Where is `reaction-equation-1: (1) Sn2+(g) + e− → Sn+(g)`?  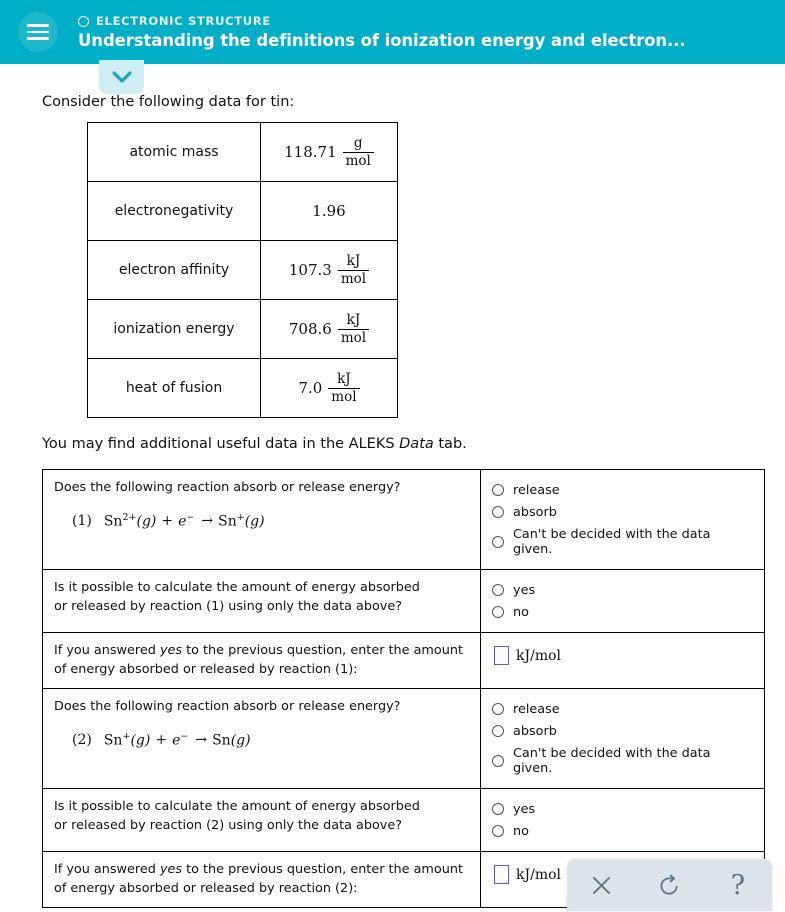
reaction-equation-1: (1) Sn2+(g) + e− → Sn+(g) is located at coordinates (270, 521).